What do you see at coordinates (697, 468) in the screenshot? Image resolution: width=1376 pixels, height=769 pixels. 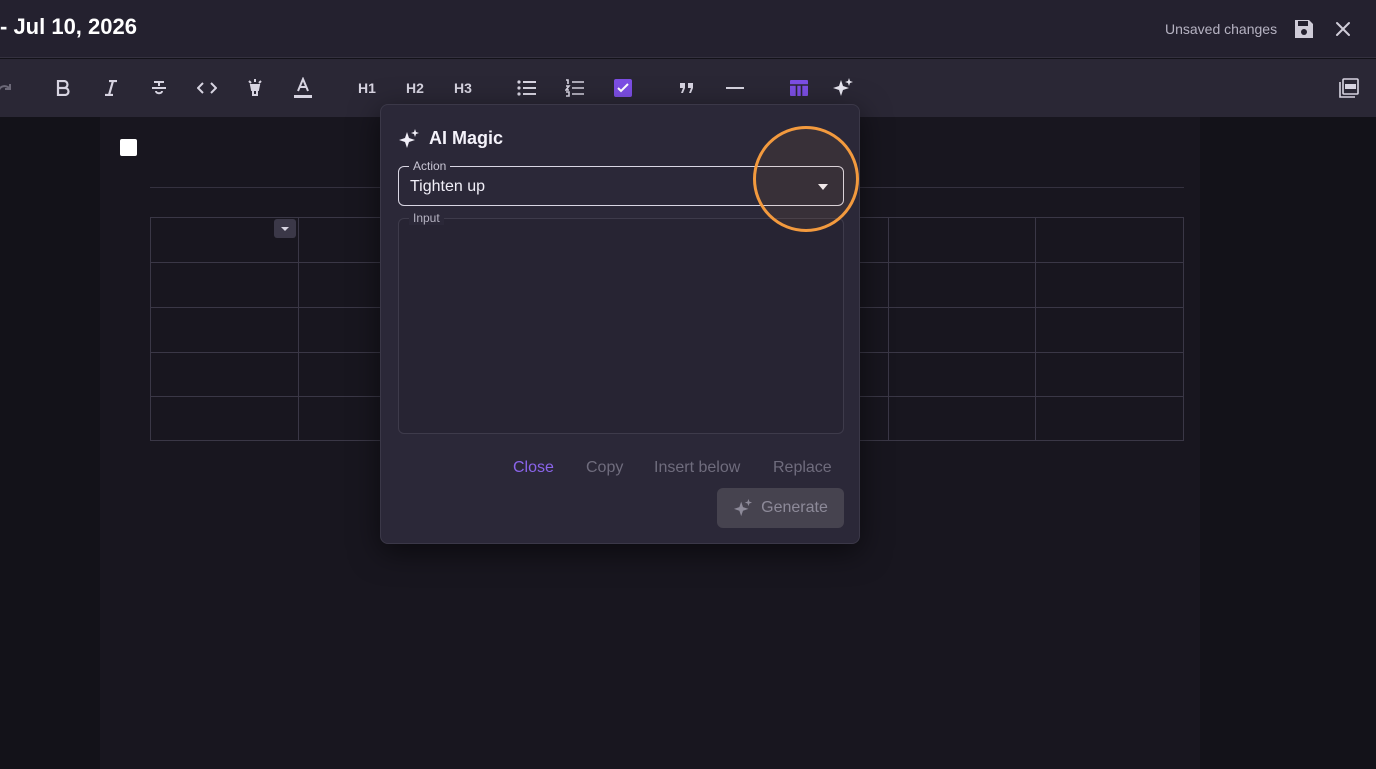 I see `insert-below-button: Insert below` at bounding box center [697, 468].